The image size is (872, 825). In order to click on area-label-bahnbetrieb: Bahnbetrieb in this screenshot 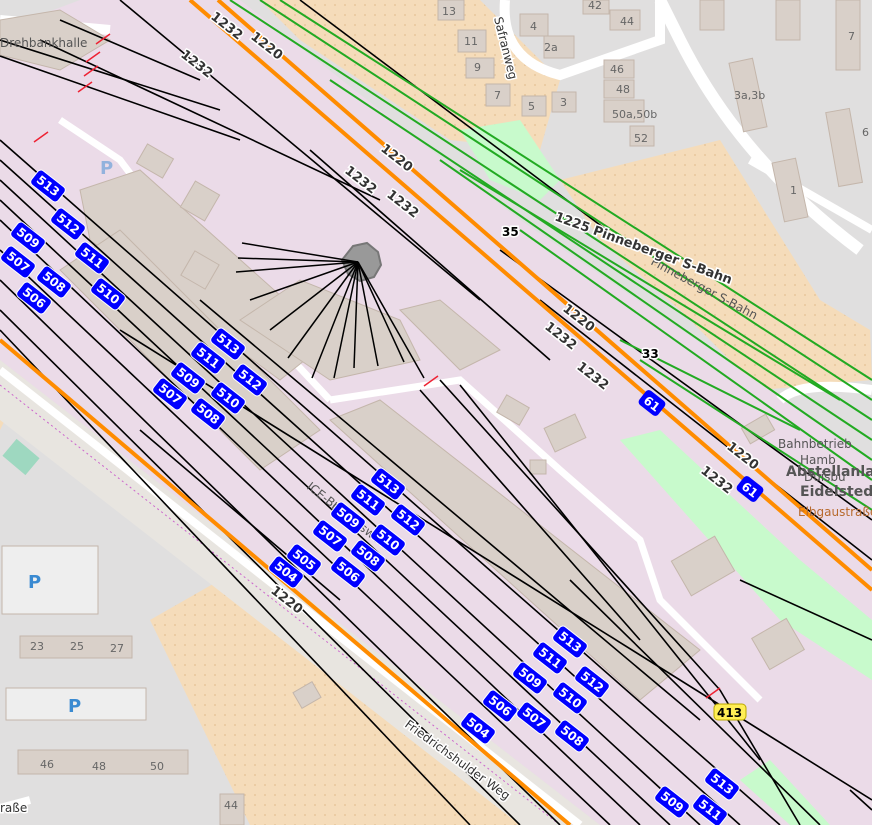, I will do `click(815, 444)`.